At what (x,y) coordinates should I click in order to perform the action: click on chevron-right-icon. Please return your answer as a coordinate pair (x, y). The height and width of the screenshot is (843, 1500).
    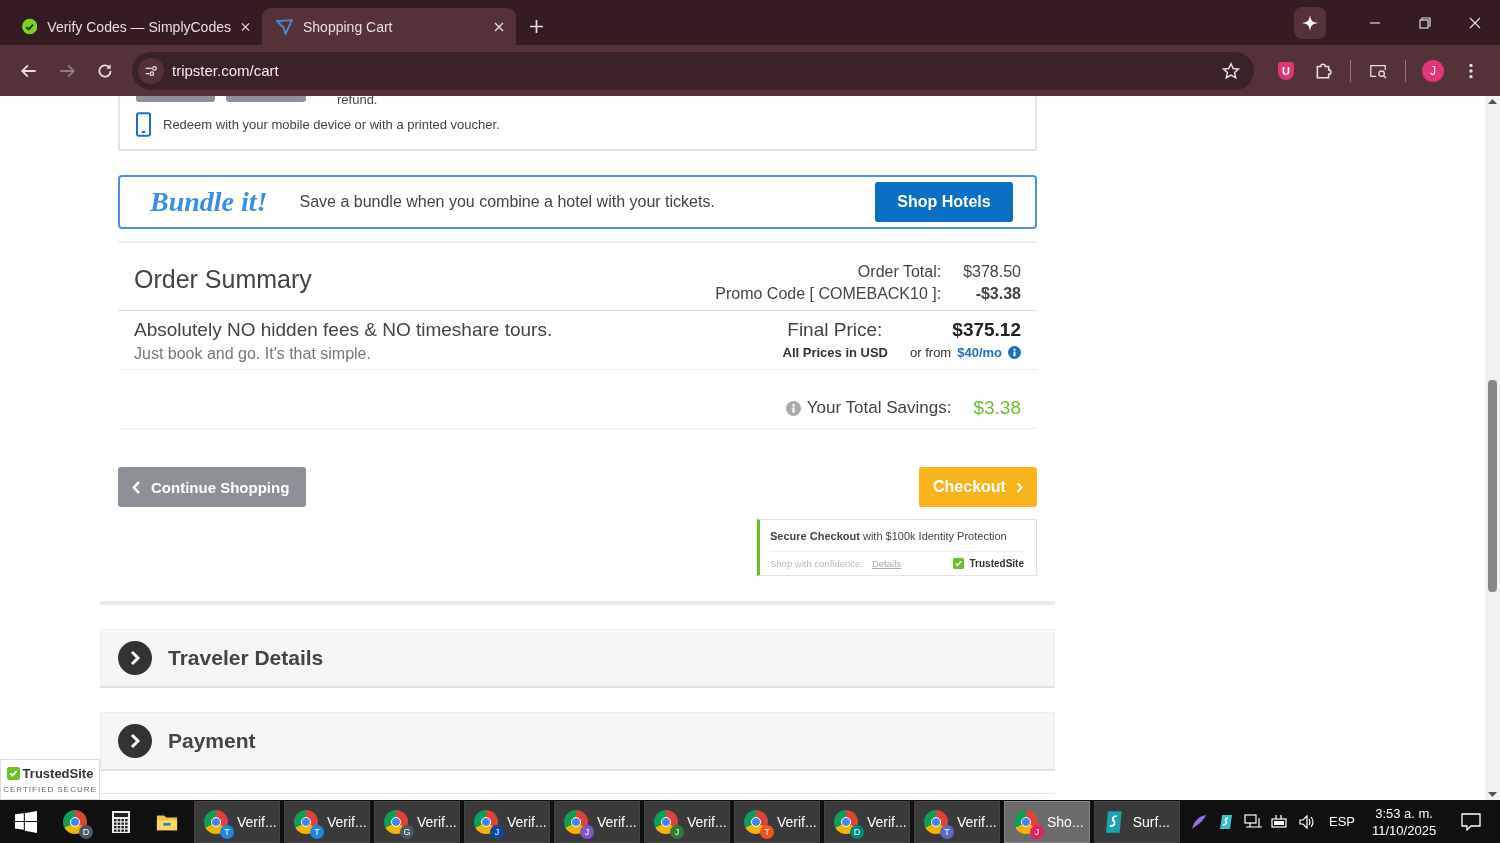
    Looking at the image, I should click on (1019, 487).